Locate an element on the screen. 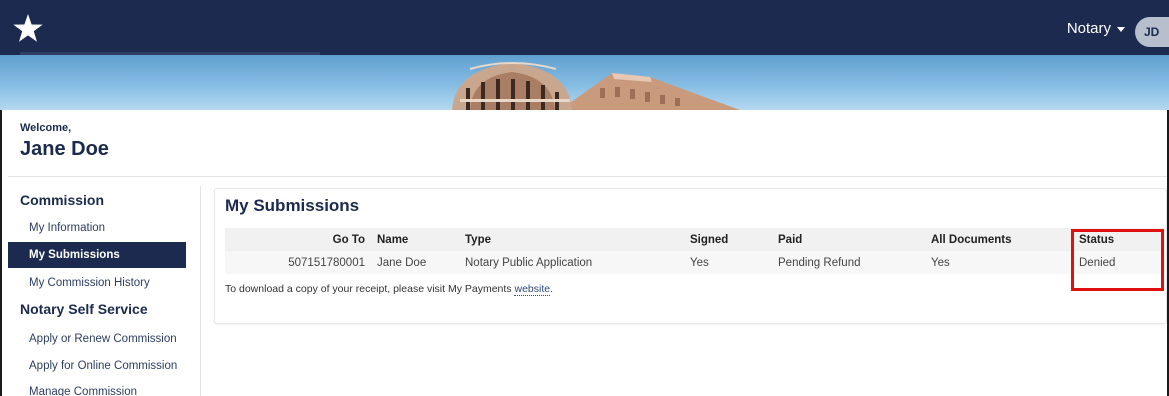 Image resolution: width=1169 pixels, height=396 pixels. status-highlight-box is located at coordinates (1117, 260).